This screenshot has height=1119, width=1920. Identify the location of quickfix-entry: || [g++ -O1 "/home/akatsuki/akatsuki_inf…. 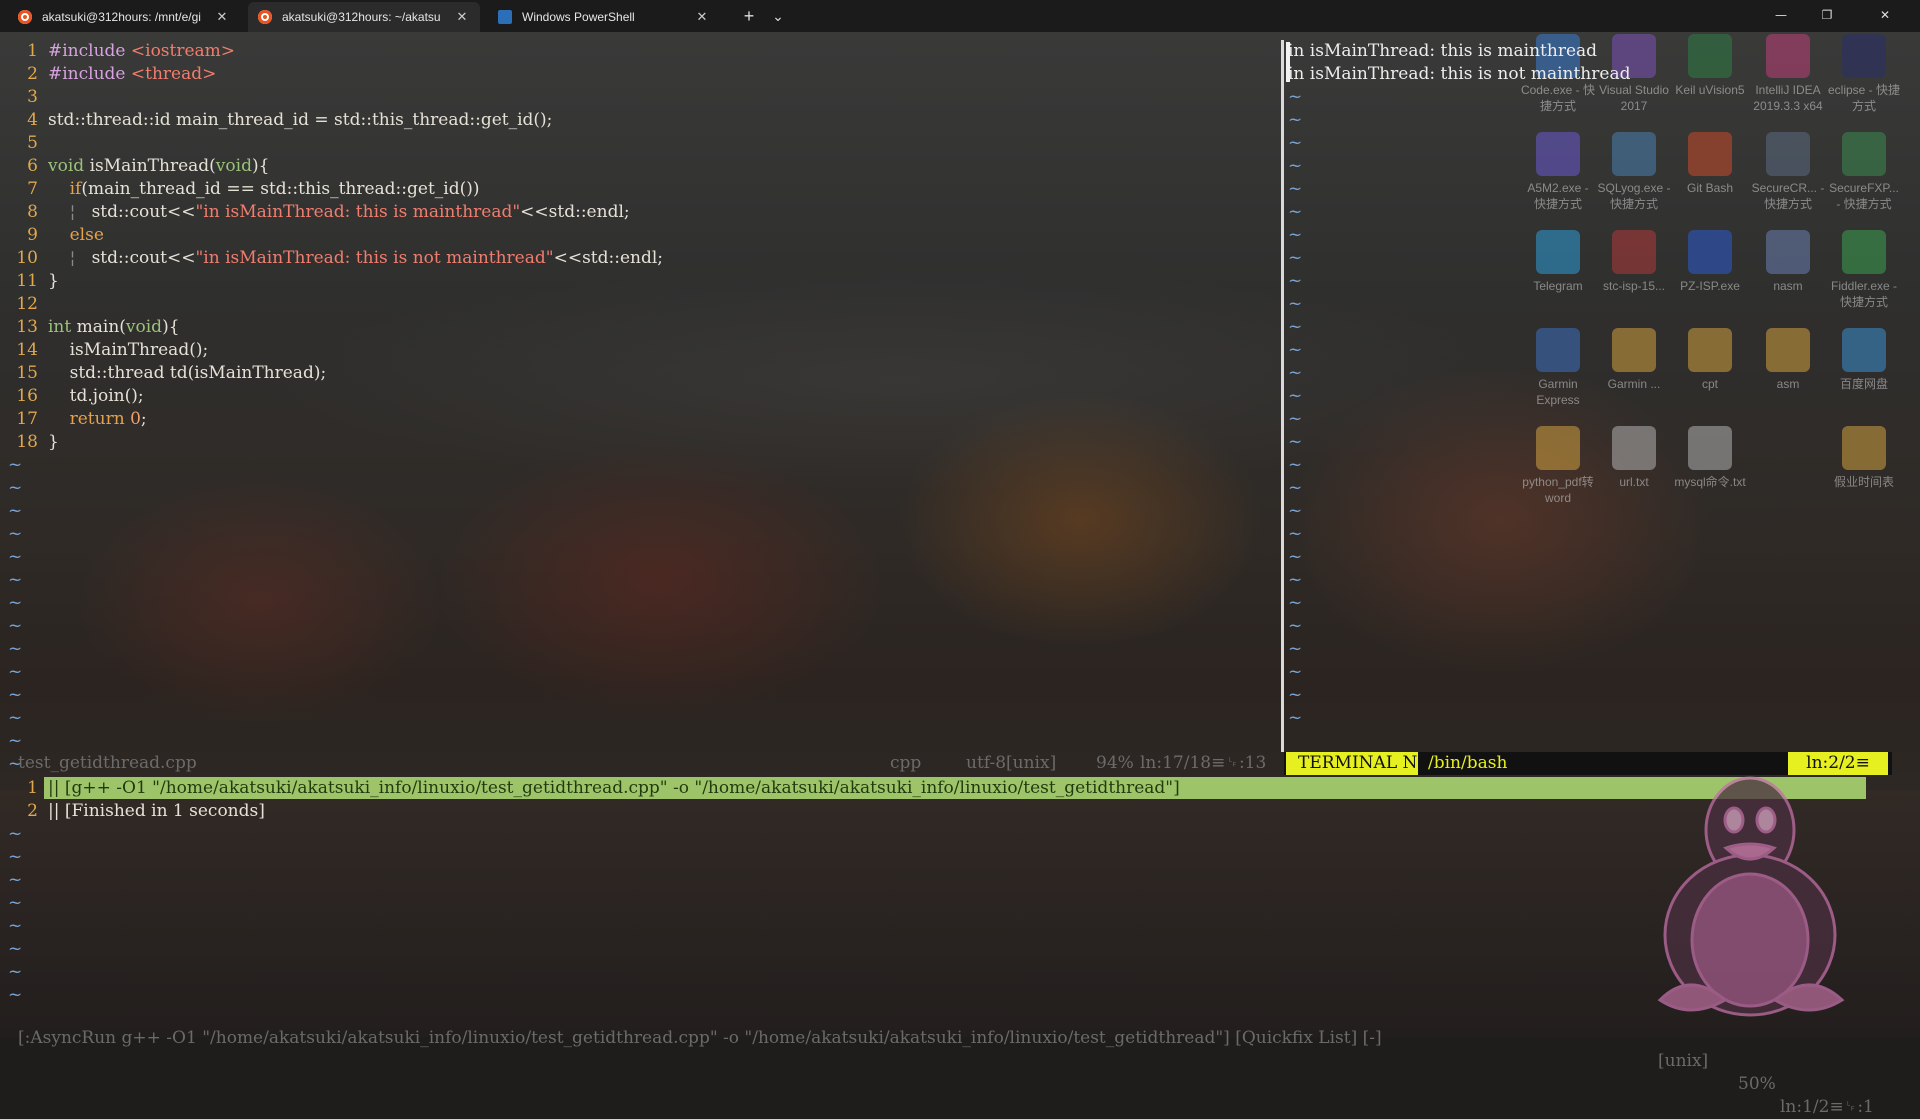
(614, 788).